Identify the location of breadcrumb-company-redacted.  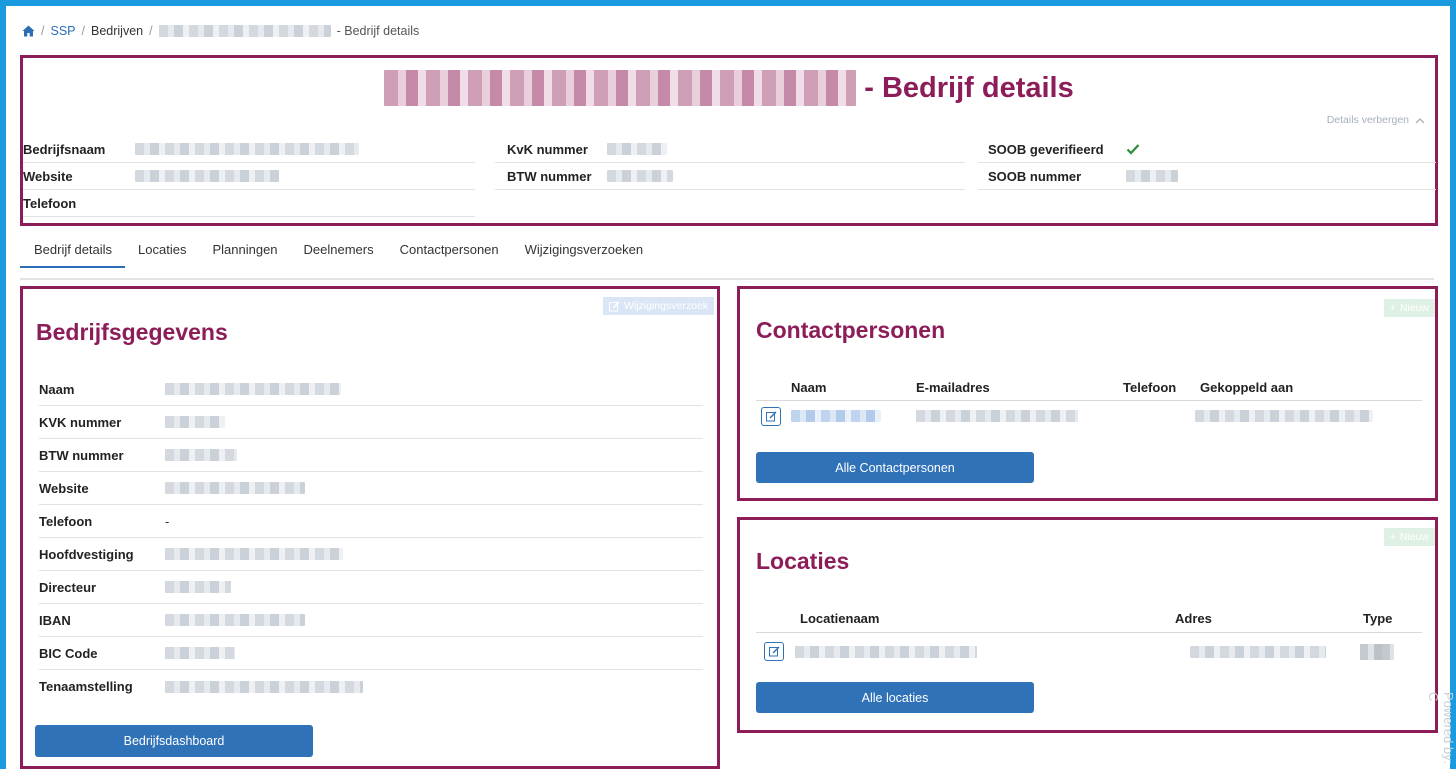
(244, 31).